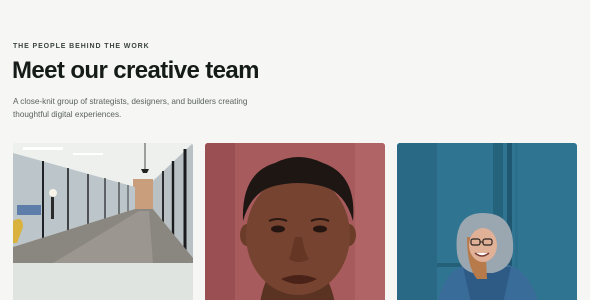  What do you see at coordinates (81, 46) in the screenshot?
I see `section-eyebrow: THE PEOPLE BEHIND THE WORK` at bounding box center [81, 46].